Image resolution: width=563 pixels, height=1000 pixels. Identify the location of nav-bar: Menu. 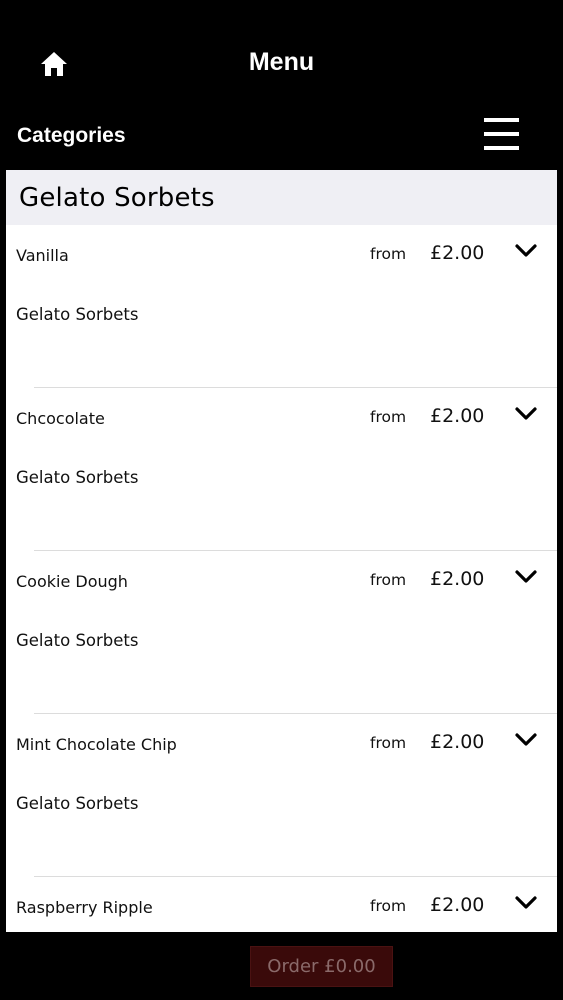
(281, 60).